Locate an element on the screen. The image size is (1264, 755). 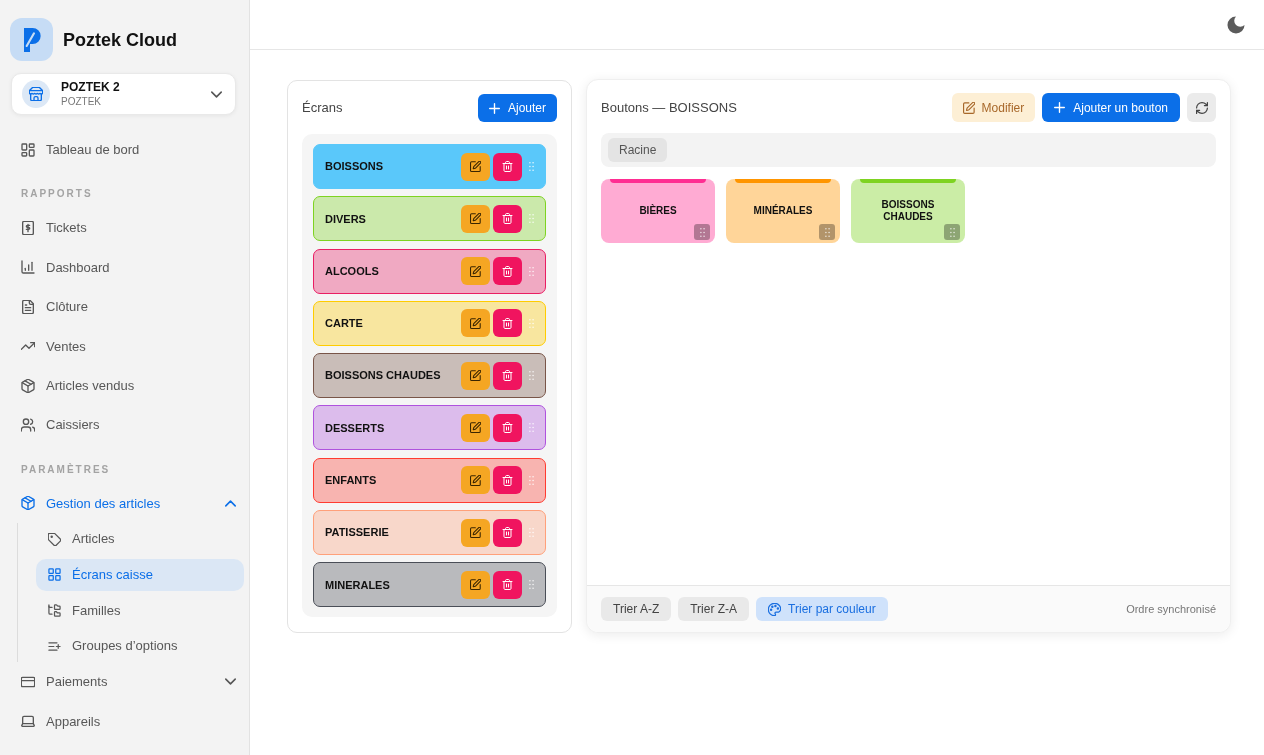
plus-icon is located at coordinates (494, 108).